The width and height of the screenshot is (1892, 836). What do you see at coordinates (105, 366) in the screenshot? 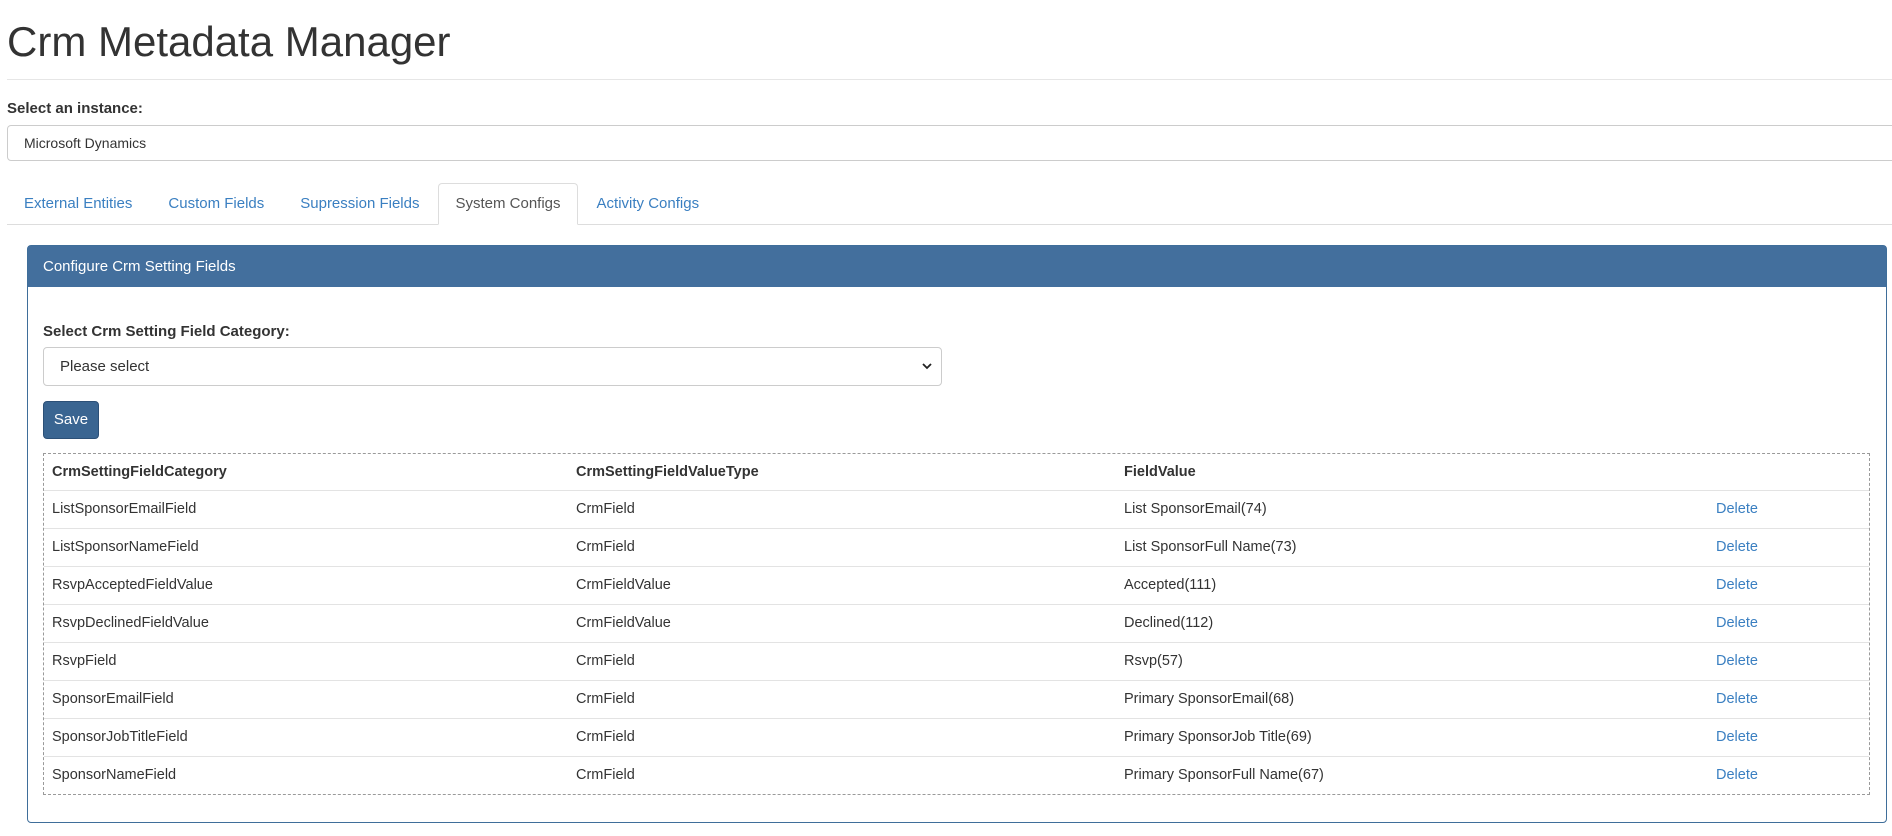
I see `category-select-value: Please select` at bounding box center [105, 366].